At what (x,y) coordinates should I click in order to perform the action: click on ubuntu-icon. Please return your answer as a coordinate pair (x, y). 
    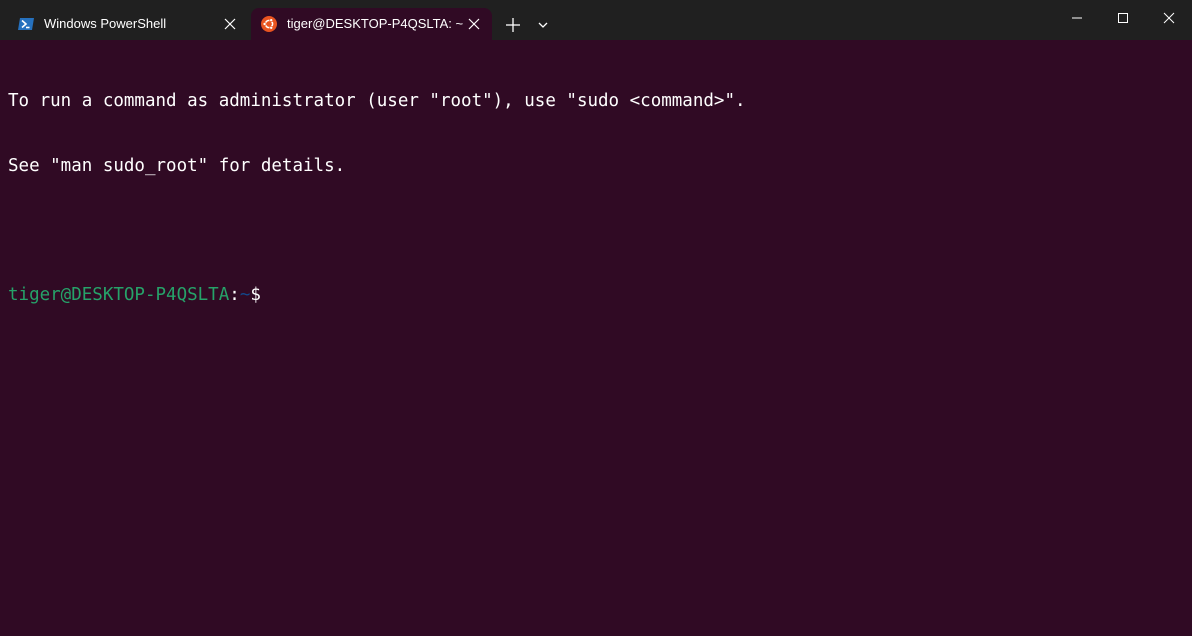
    Looking at the image, I should click on (269, 24).